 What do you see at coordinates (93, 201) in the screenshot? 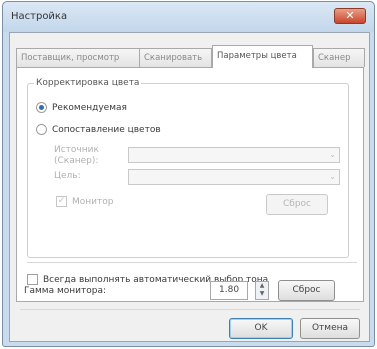
I see `monitor-checkbox-label: Монитор` at bounding box center [93, 201].